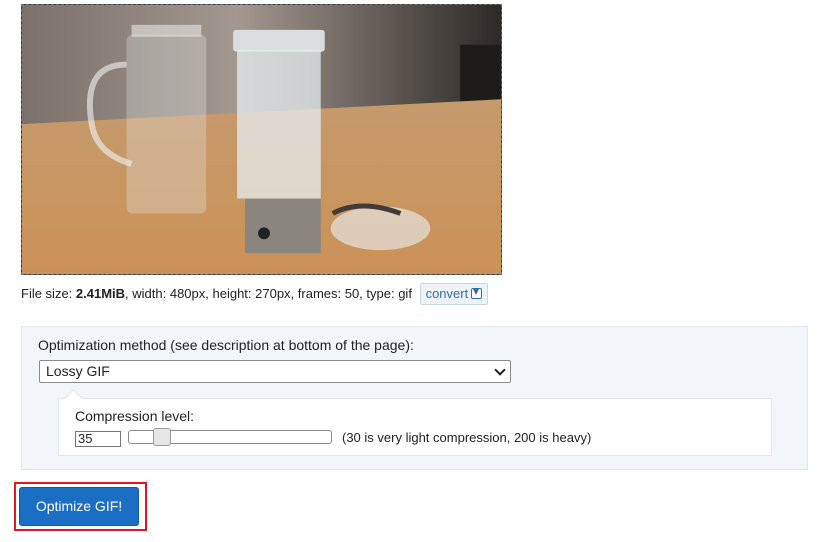  I want to click on compression-level-input: 35, so click(98, 439).